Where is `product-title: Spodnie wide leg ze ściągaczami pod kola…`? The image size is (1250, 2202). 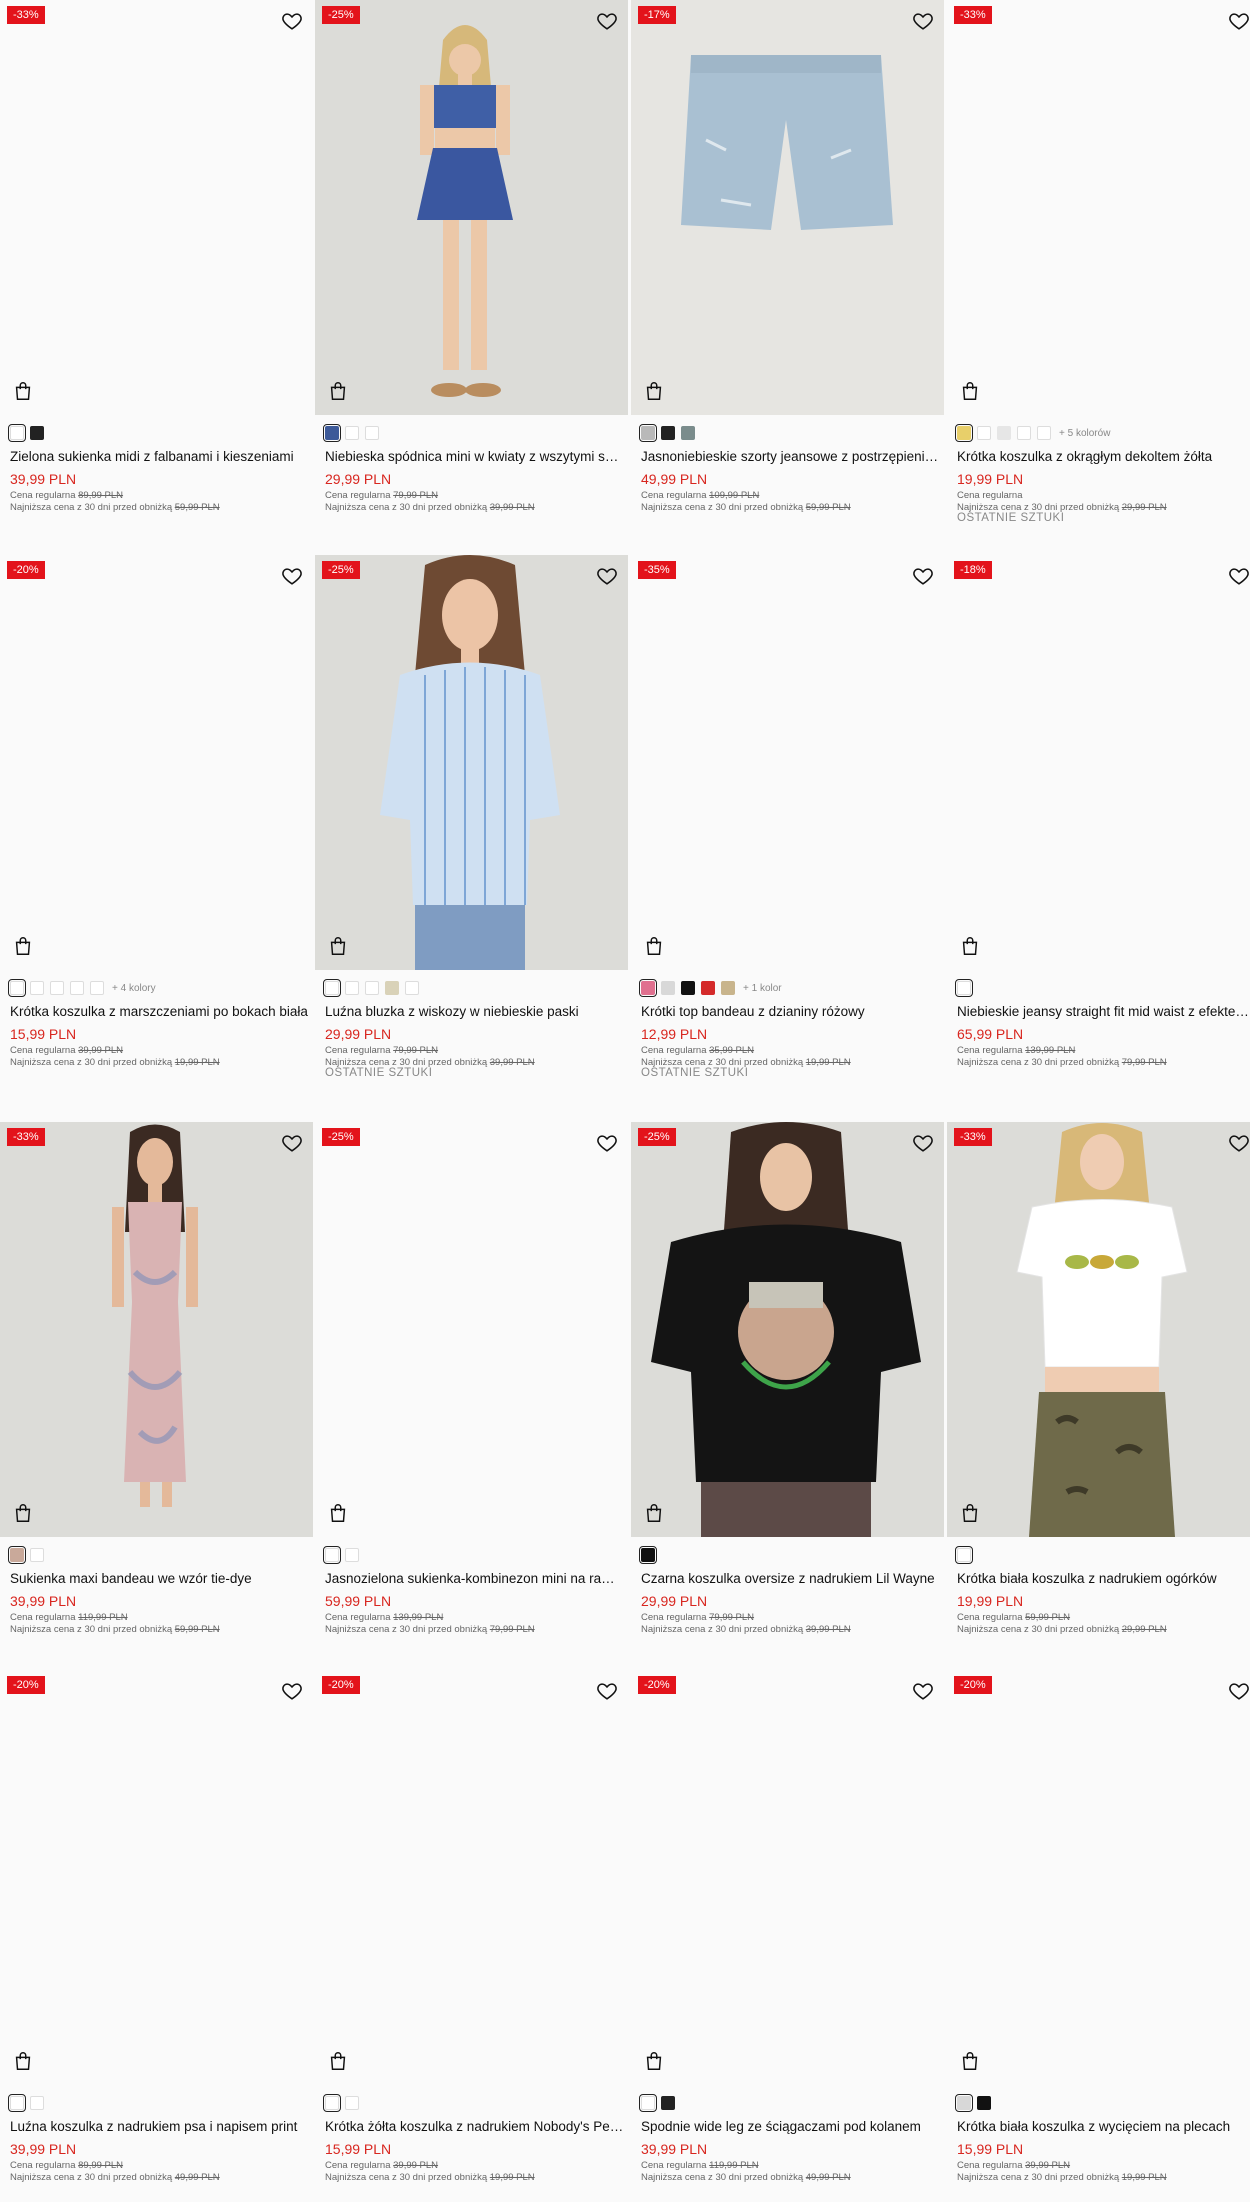
product-title: Spodnie wide leg ze ściągaczami pod kola… is located at coordinates (791, 2127).